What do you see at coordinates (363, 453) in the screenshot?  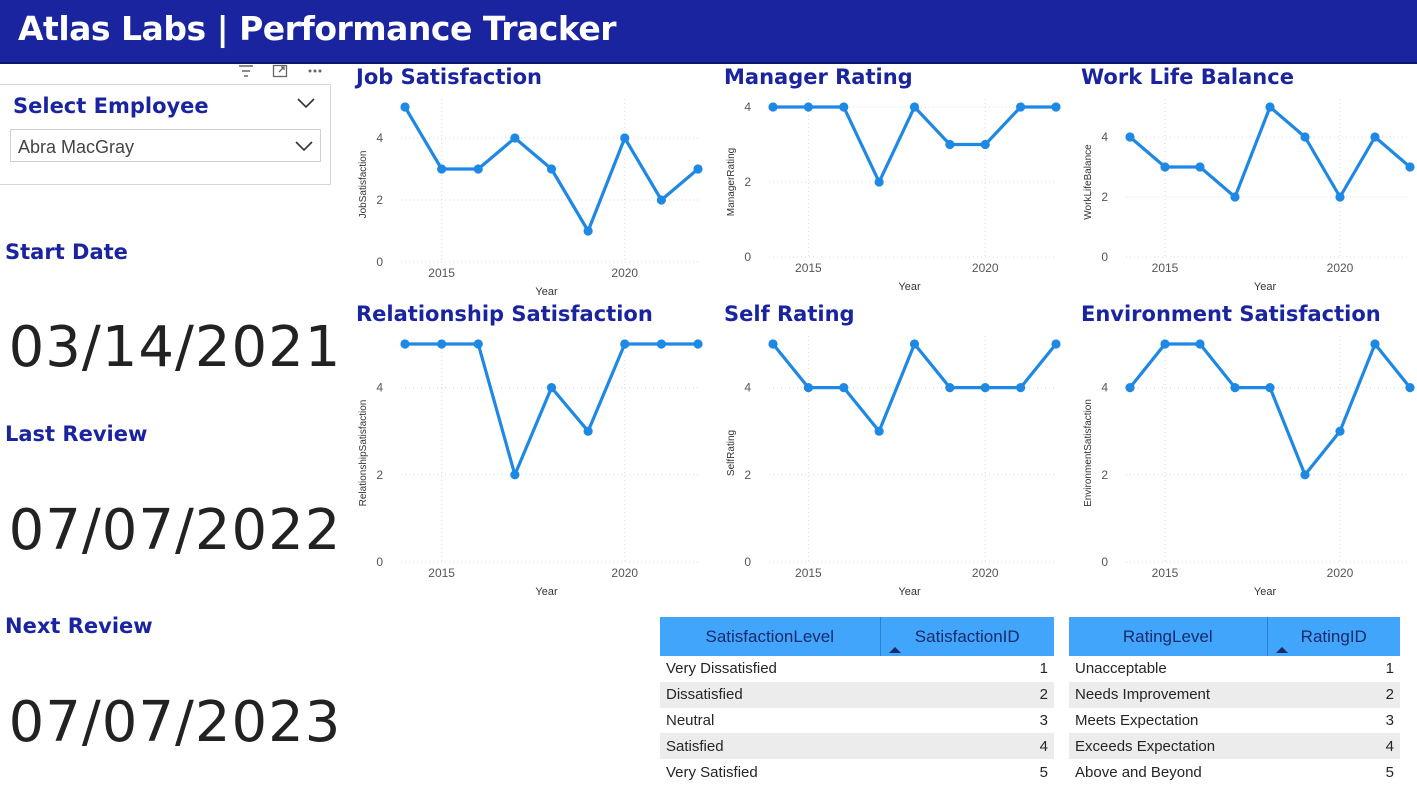 I see `y-axis-label: RelationshipSatisfaction` at bounding box center [363, 453].